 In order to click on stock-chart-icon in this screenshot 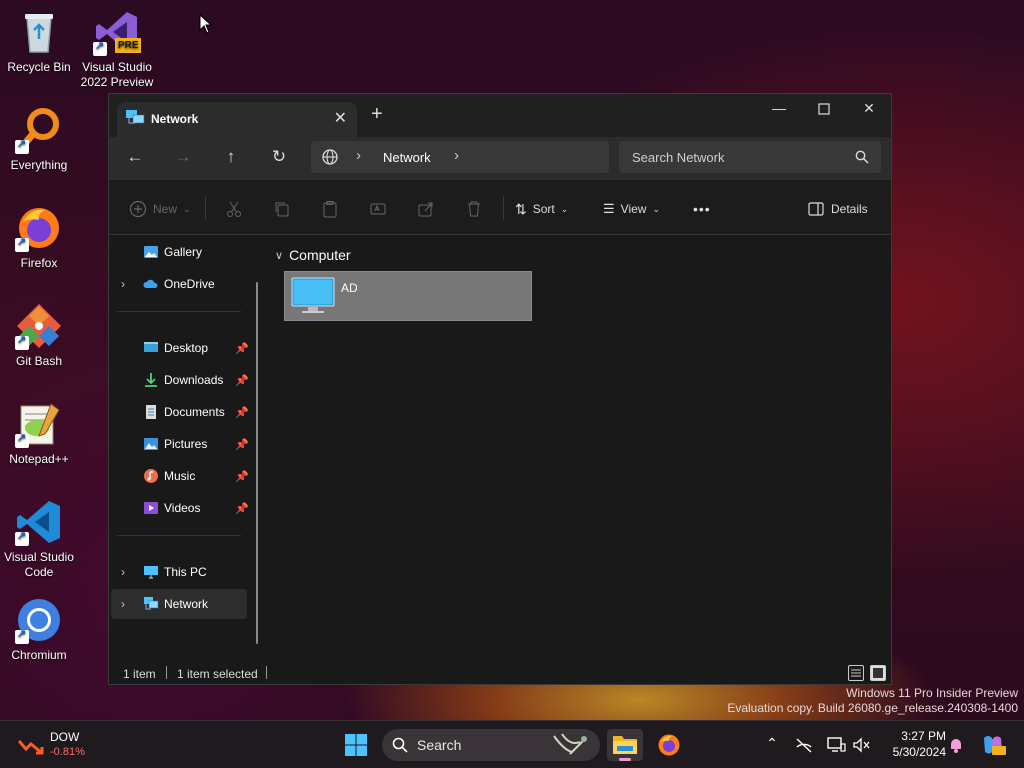, I will do `click(31, 747)`.